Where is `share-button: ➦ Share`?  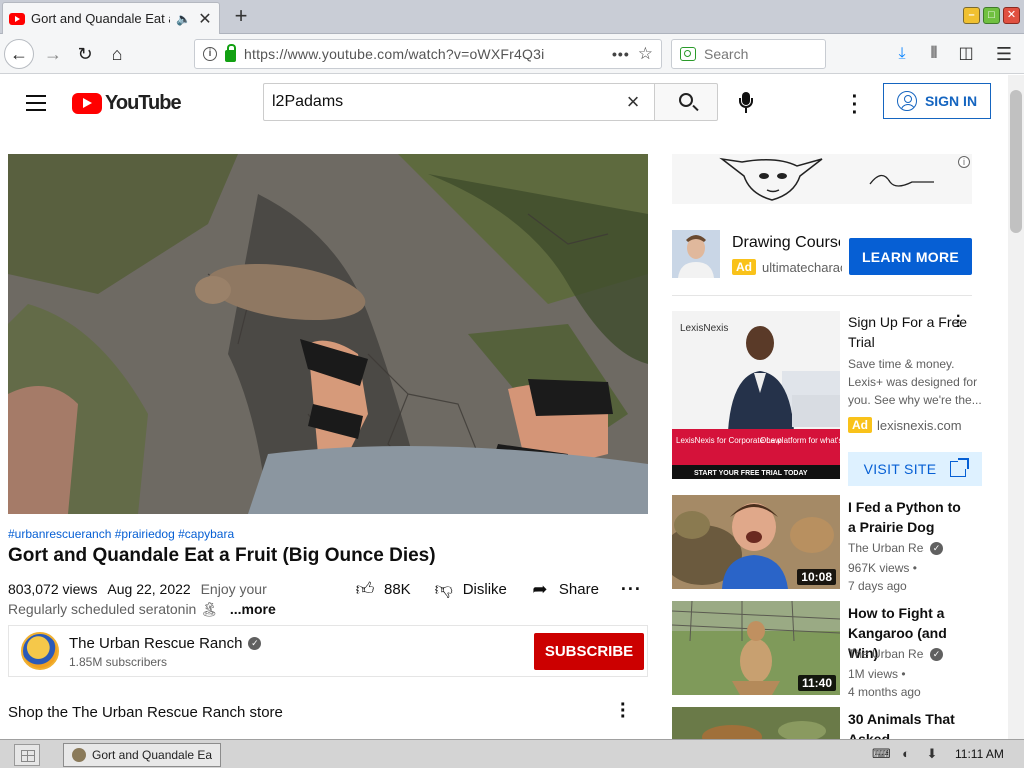
share-button: ➦ Share is located at coordinates (564, 589).